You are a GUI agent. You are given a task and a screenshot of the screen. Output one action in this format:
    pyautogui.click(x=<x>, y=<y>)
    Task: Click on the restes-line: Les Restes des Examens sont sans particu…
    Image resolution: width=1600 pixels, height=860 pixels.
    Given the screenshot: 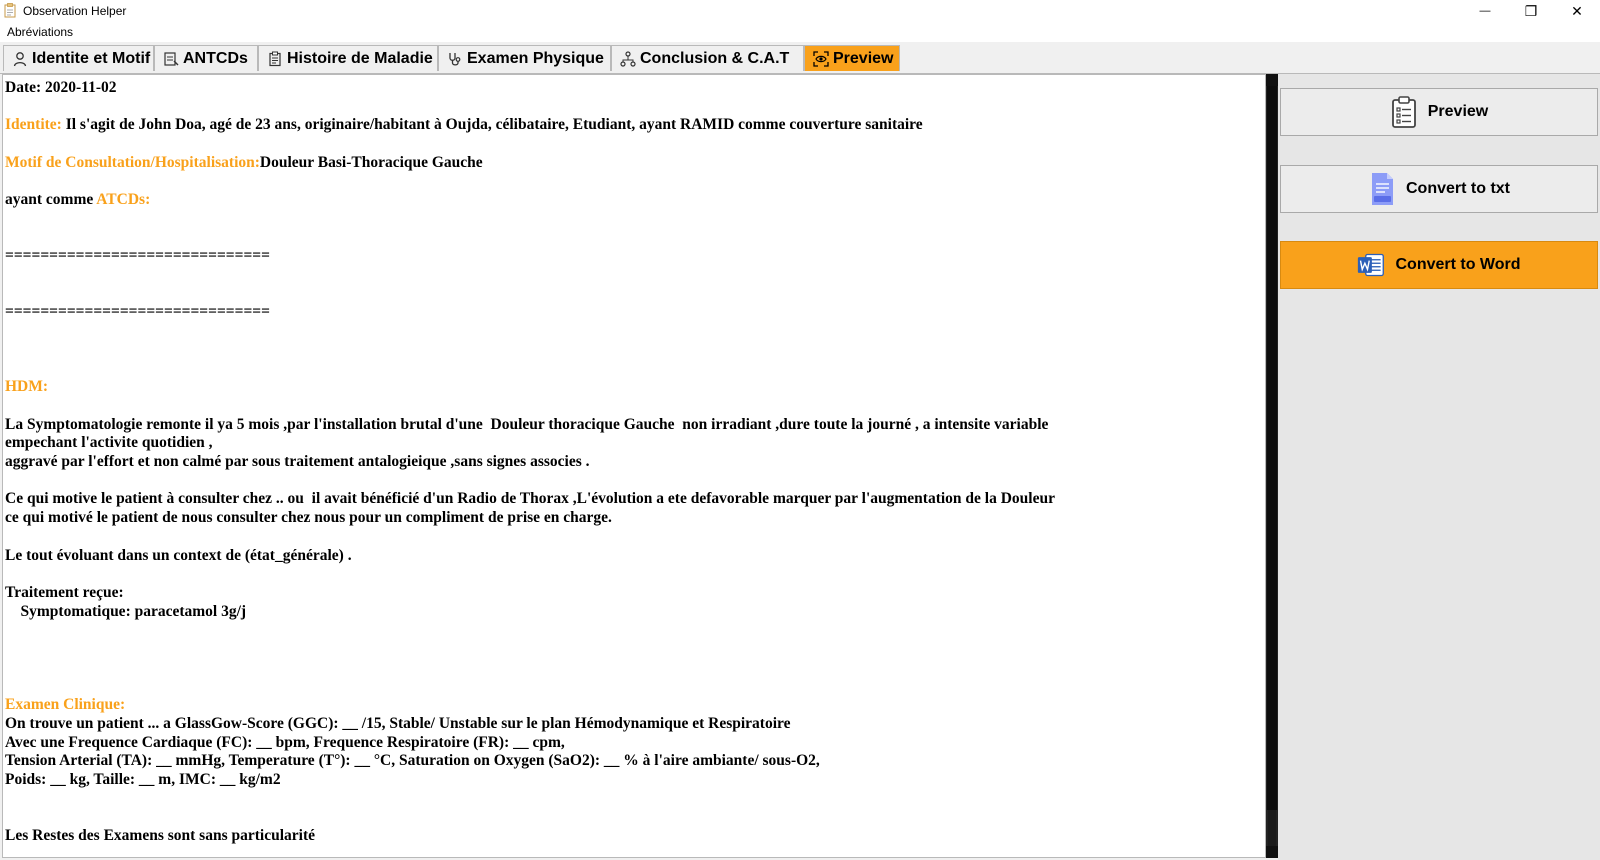 What is the action you would take?
    pyautogui.click(x=160, y=836)
    